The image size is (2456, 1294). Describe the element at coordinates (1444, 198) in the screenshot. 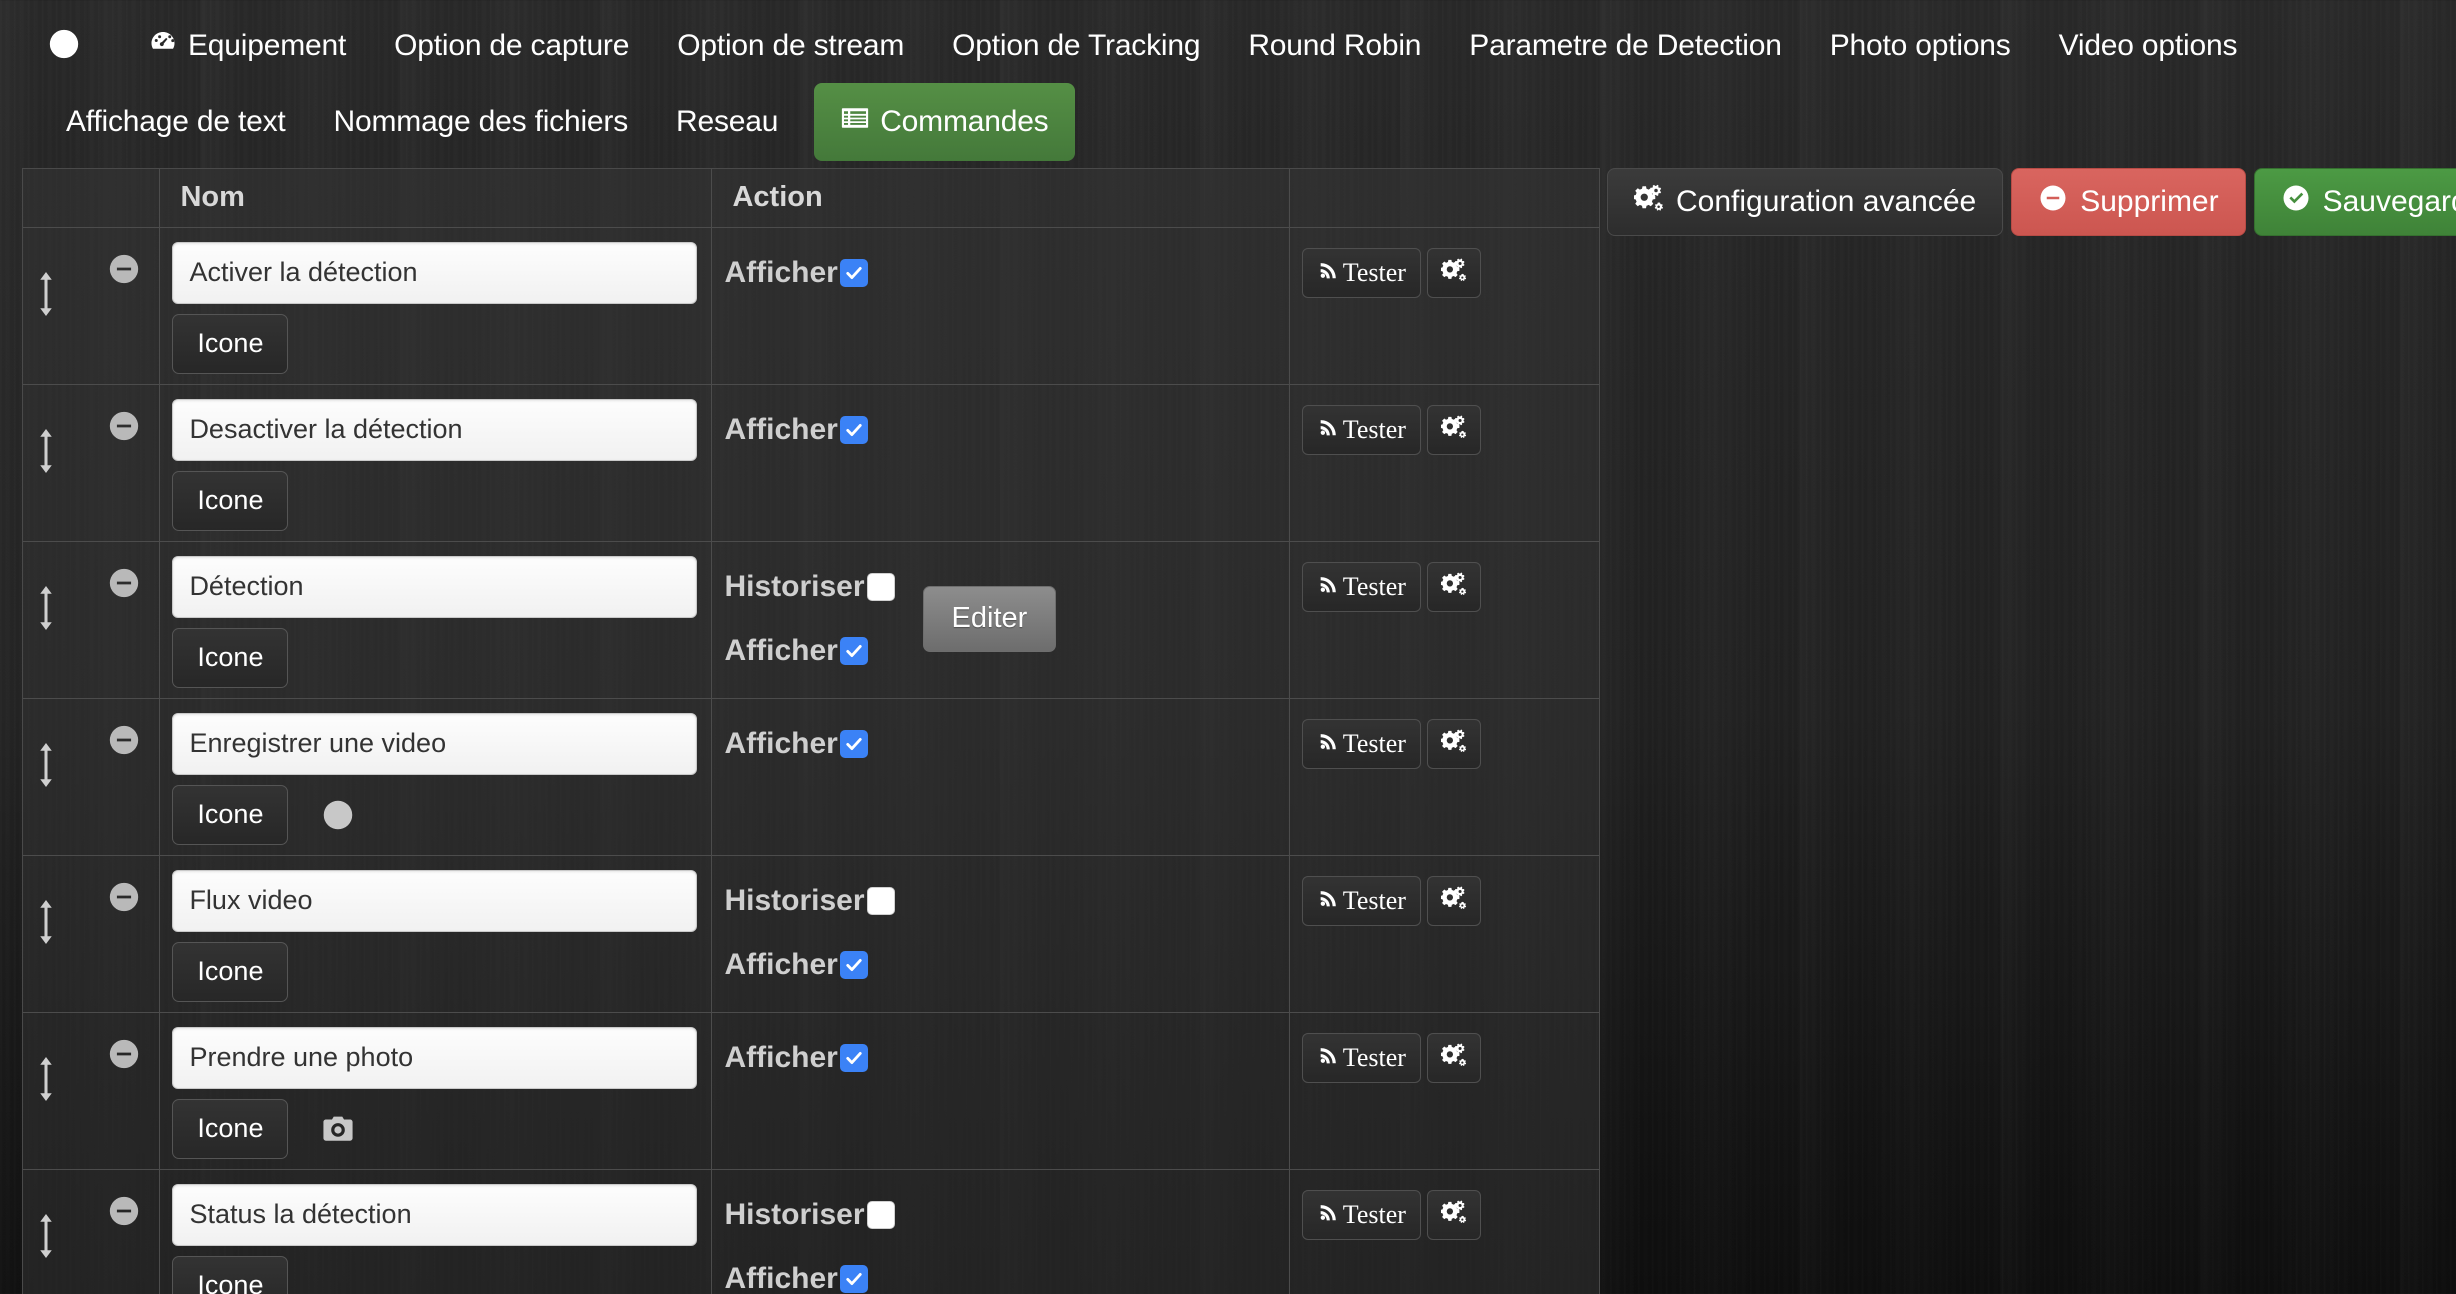

I see `header-test` at that location.